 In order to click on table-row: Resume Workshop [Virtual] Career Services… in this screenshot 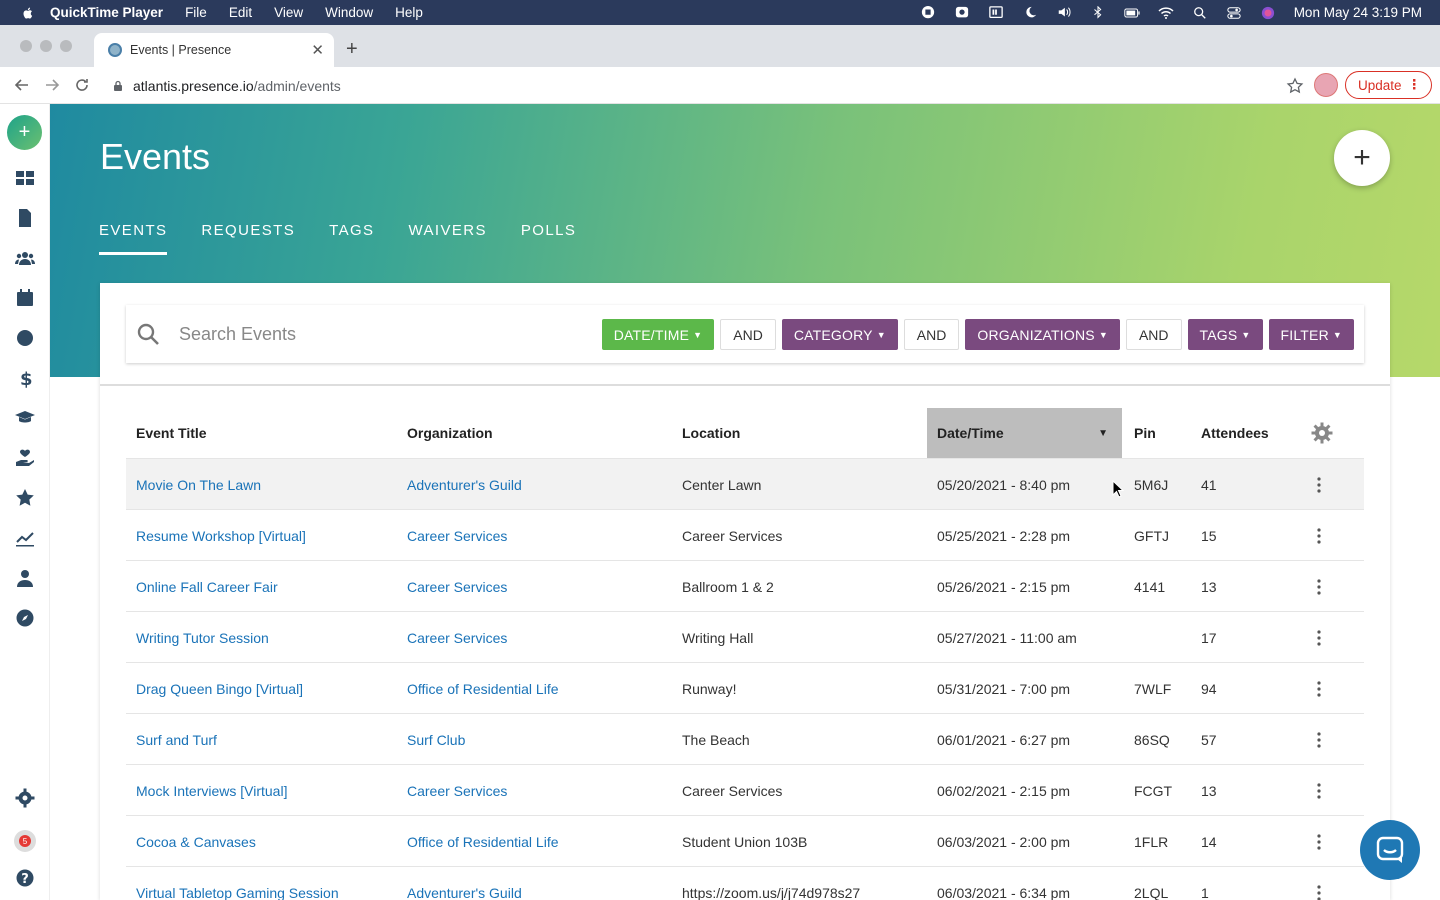, I will do `click(745, 534)`.